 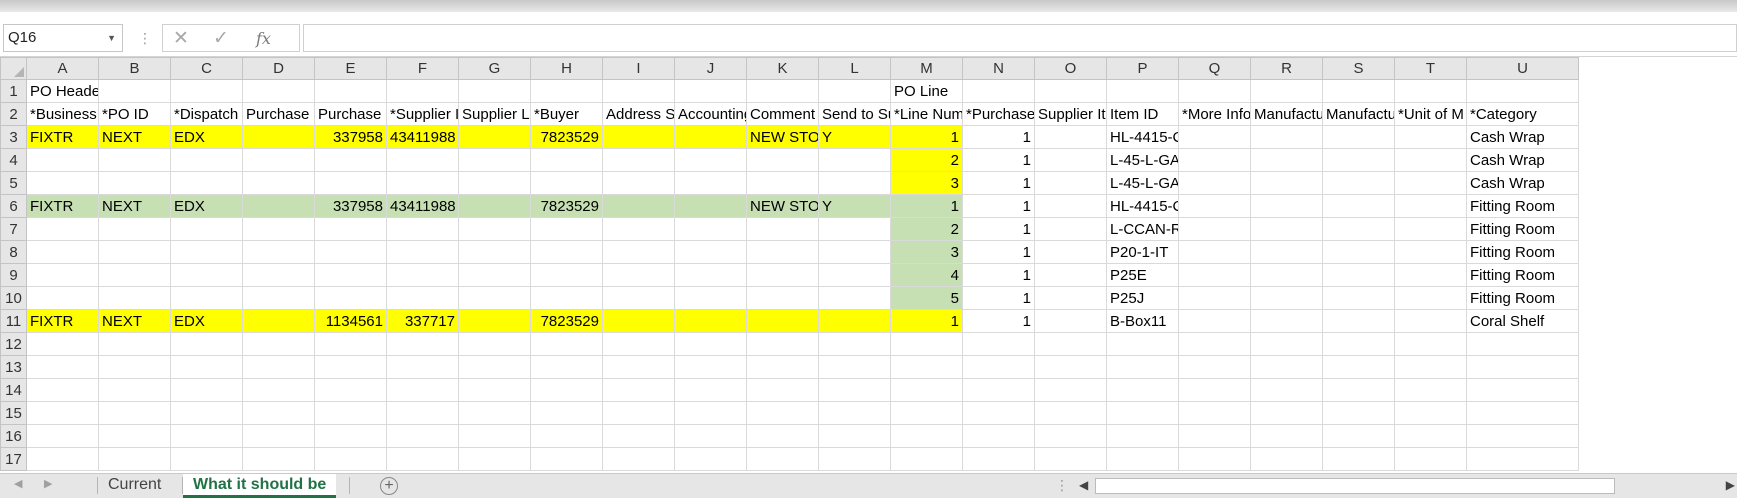 What do you see at coordinates (1070, 206) in the screenshot?
I see `cell-o6` at bounding box center [1070, 206].